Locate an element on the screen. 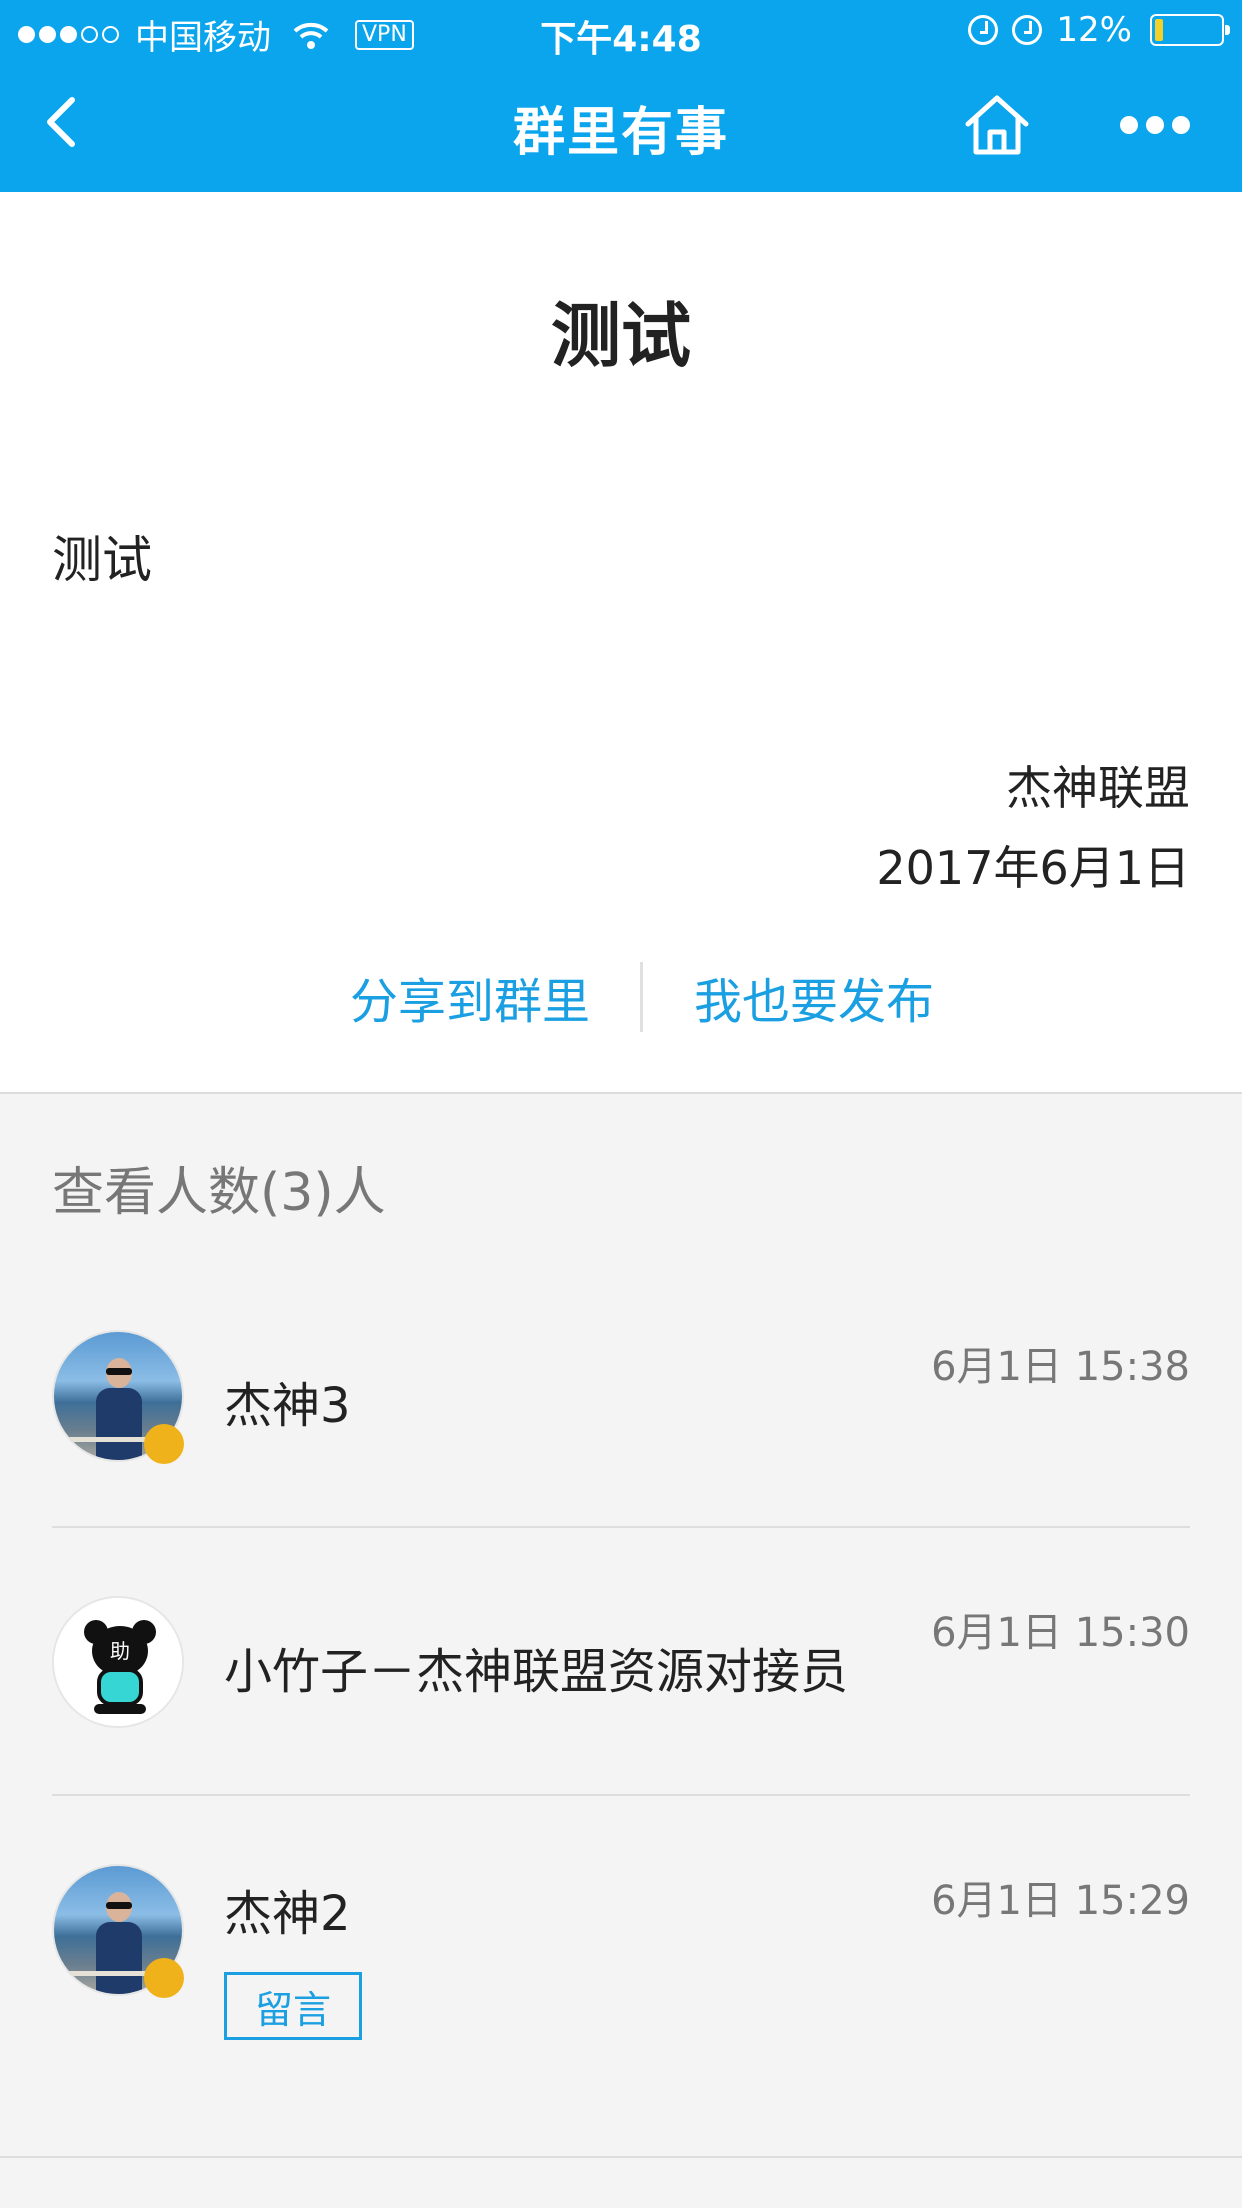 The image size is (1242, 2208). viewer-name: 小竹子－杰神联盟资源对接员 is located at coordinates (536, 1672).